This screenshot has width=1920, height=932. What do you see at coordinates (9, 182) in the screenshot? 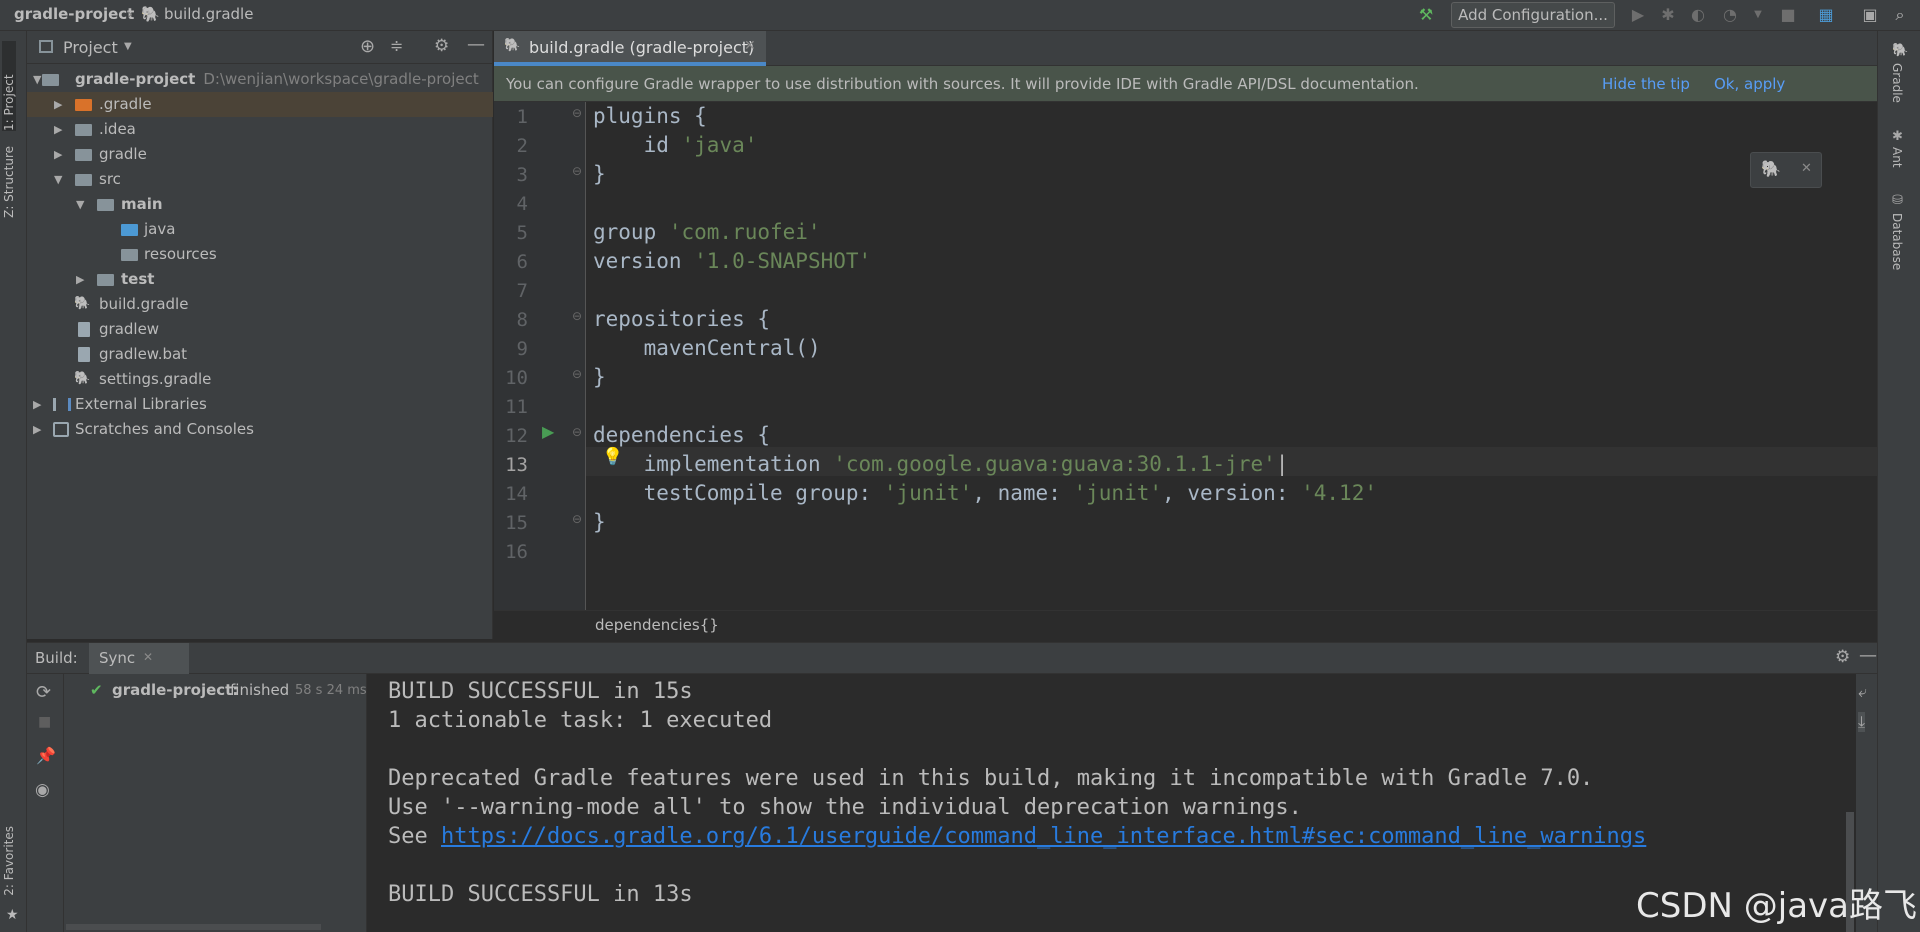
I see `tab-structure: Z: Structure` at bounding box center [9, 182].